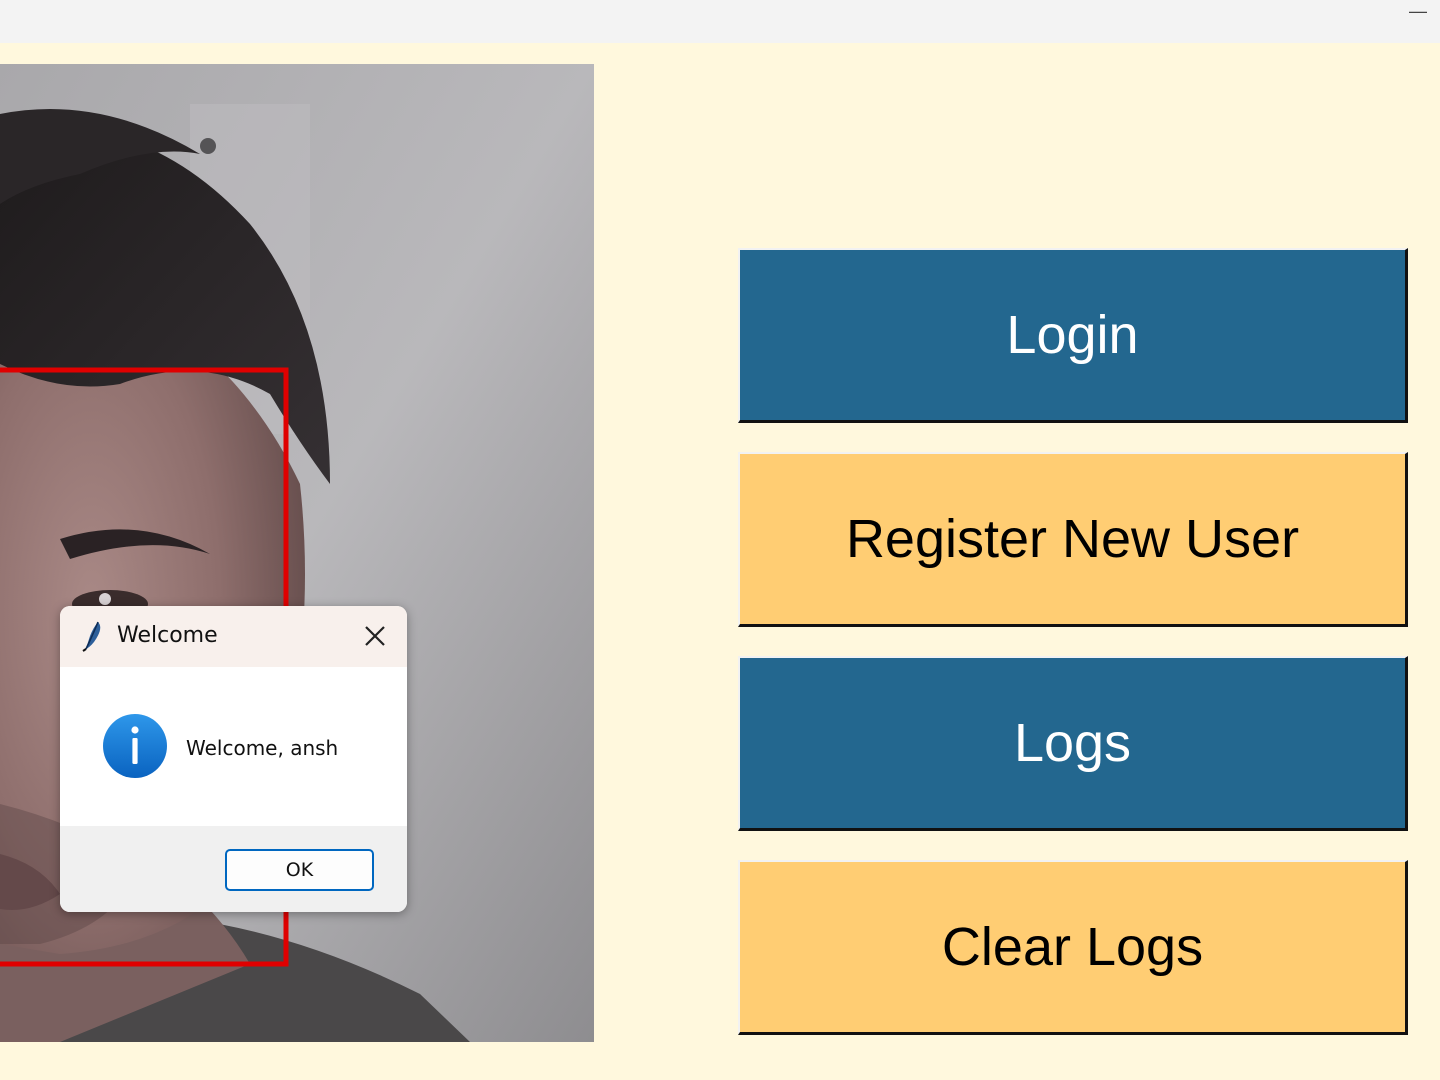 This screenshot has width=1440, height=1080. Describe the element at coordinates (1073, 539) in the screenshot. I see `register-new-user-button: Register New User` at that location.